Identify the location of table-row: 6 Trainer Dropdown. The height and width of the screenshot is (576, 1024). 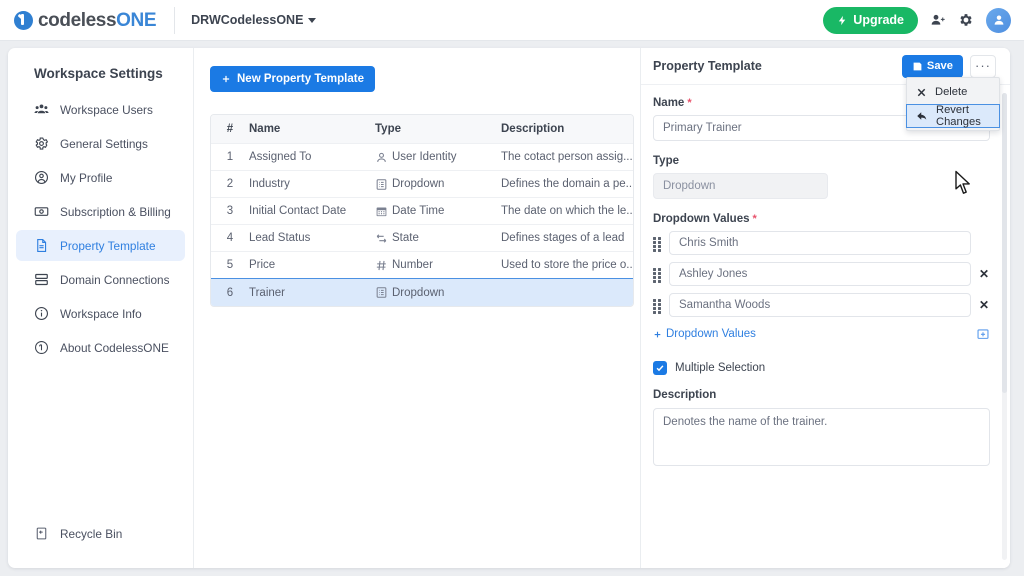
(422, 292).